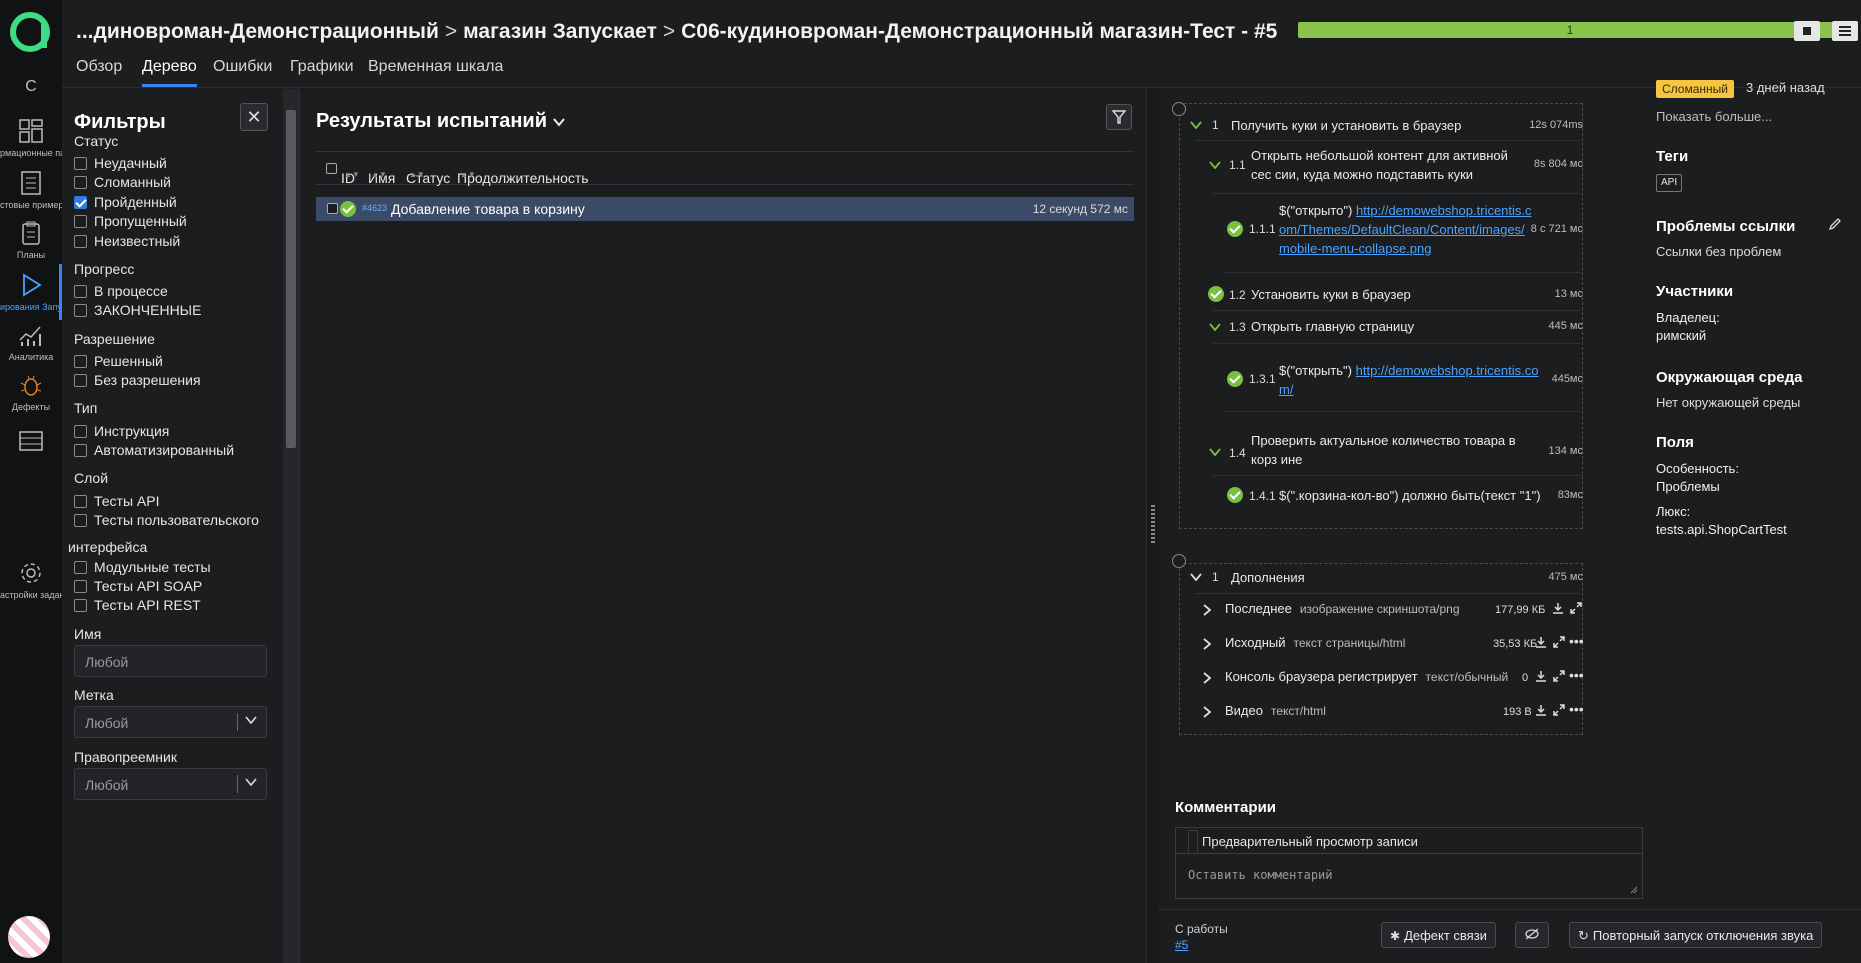  I want to click on step-link: http://demowebshop.tricentis.co, so click(1447, 370).